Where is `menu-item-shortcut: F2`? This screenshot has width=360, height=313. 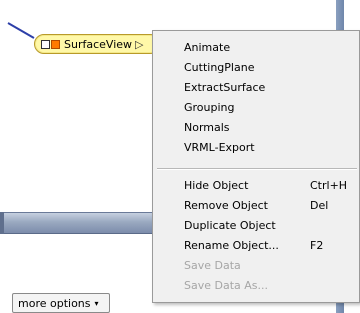
menu-item-shortcut: F2 is located at coordinates (317, 245).